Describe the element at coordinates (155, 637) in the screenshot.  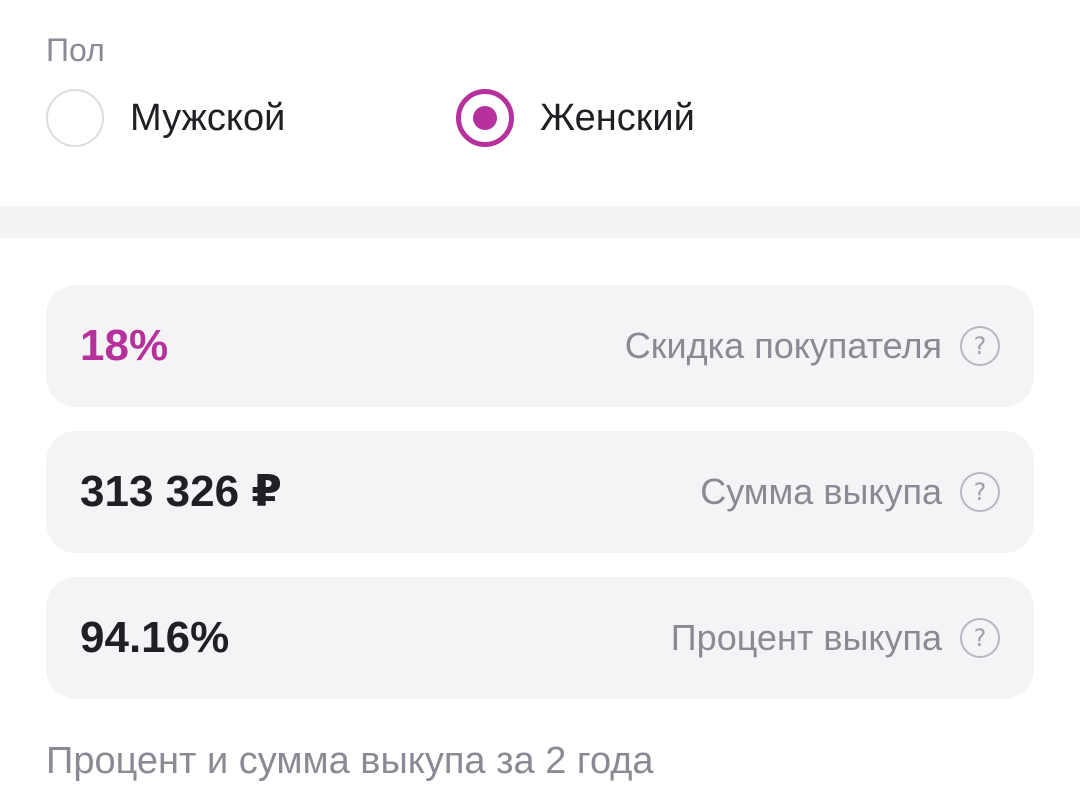
I see `buyout-percent-value: 94.16%` at that location.